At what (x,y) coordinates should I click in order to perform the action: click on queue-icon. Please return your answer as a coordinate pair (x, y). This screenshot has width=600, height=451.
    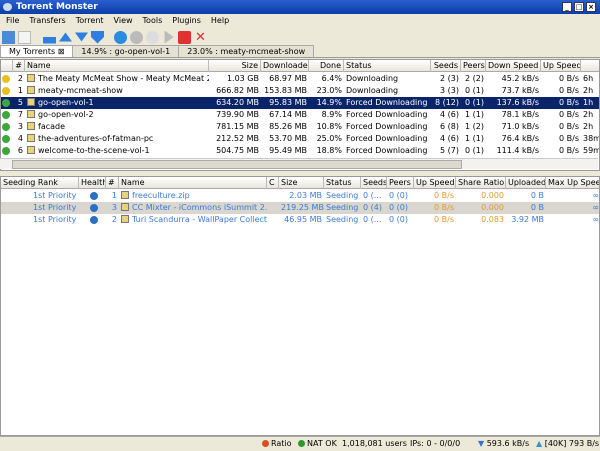
    Looking at the image, I should click on (136, 37).